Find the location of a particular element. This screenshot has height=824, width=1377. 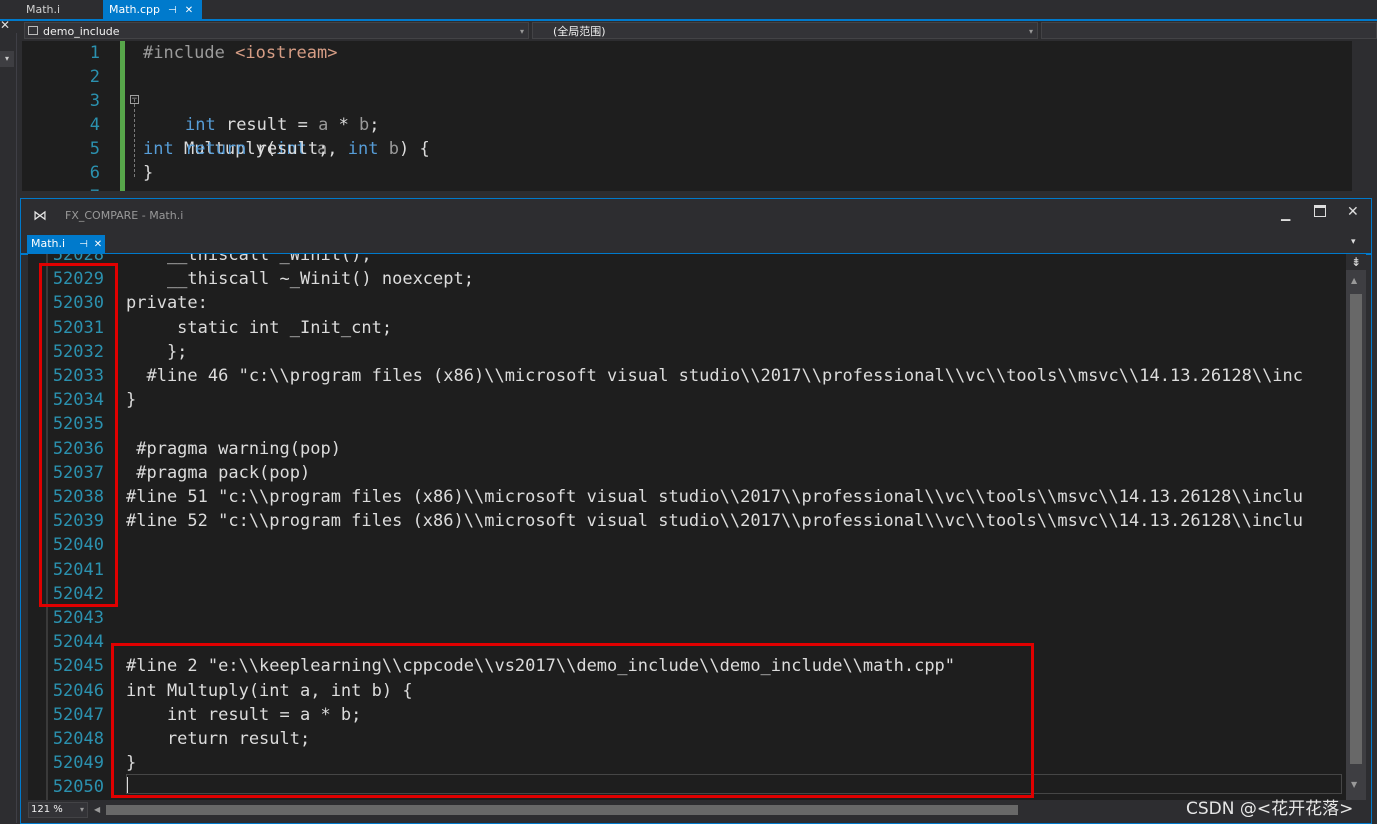

tab-math-cpp: Math.cpp ⊣ ✕ is located at coordinates (152, 9).